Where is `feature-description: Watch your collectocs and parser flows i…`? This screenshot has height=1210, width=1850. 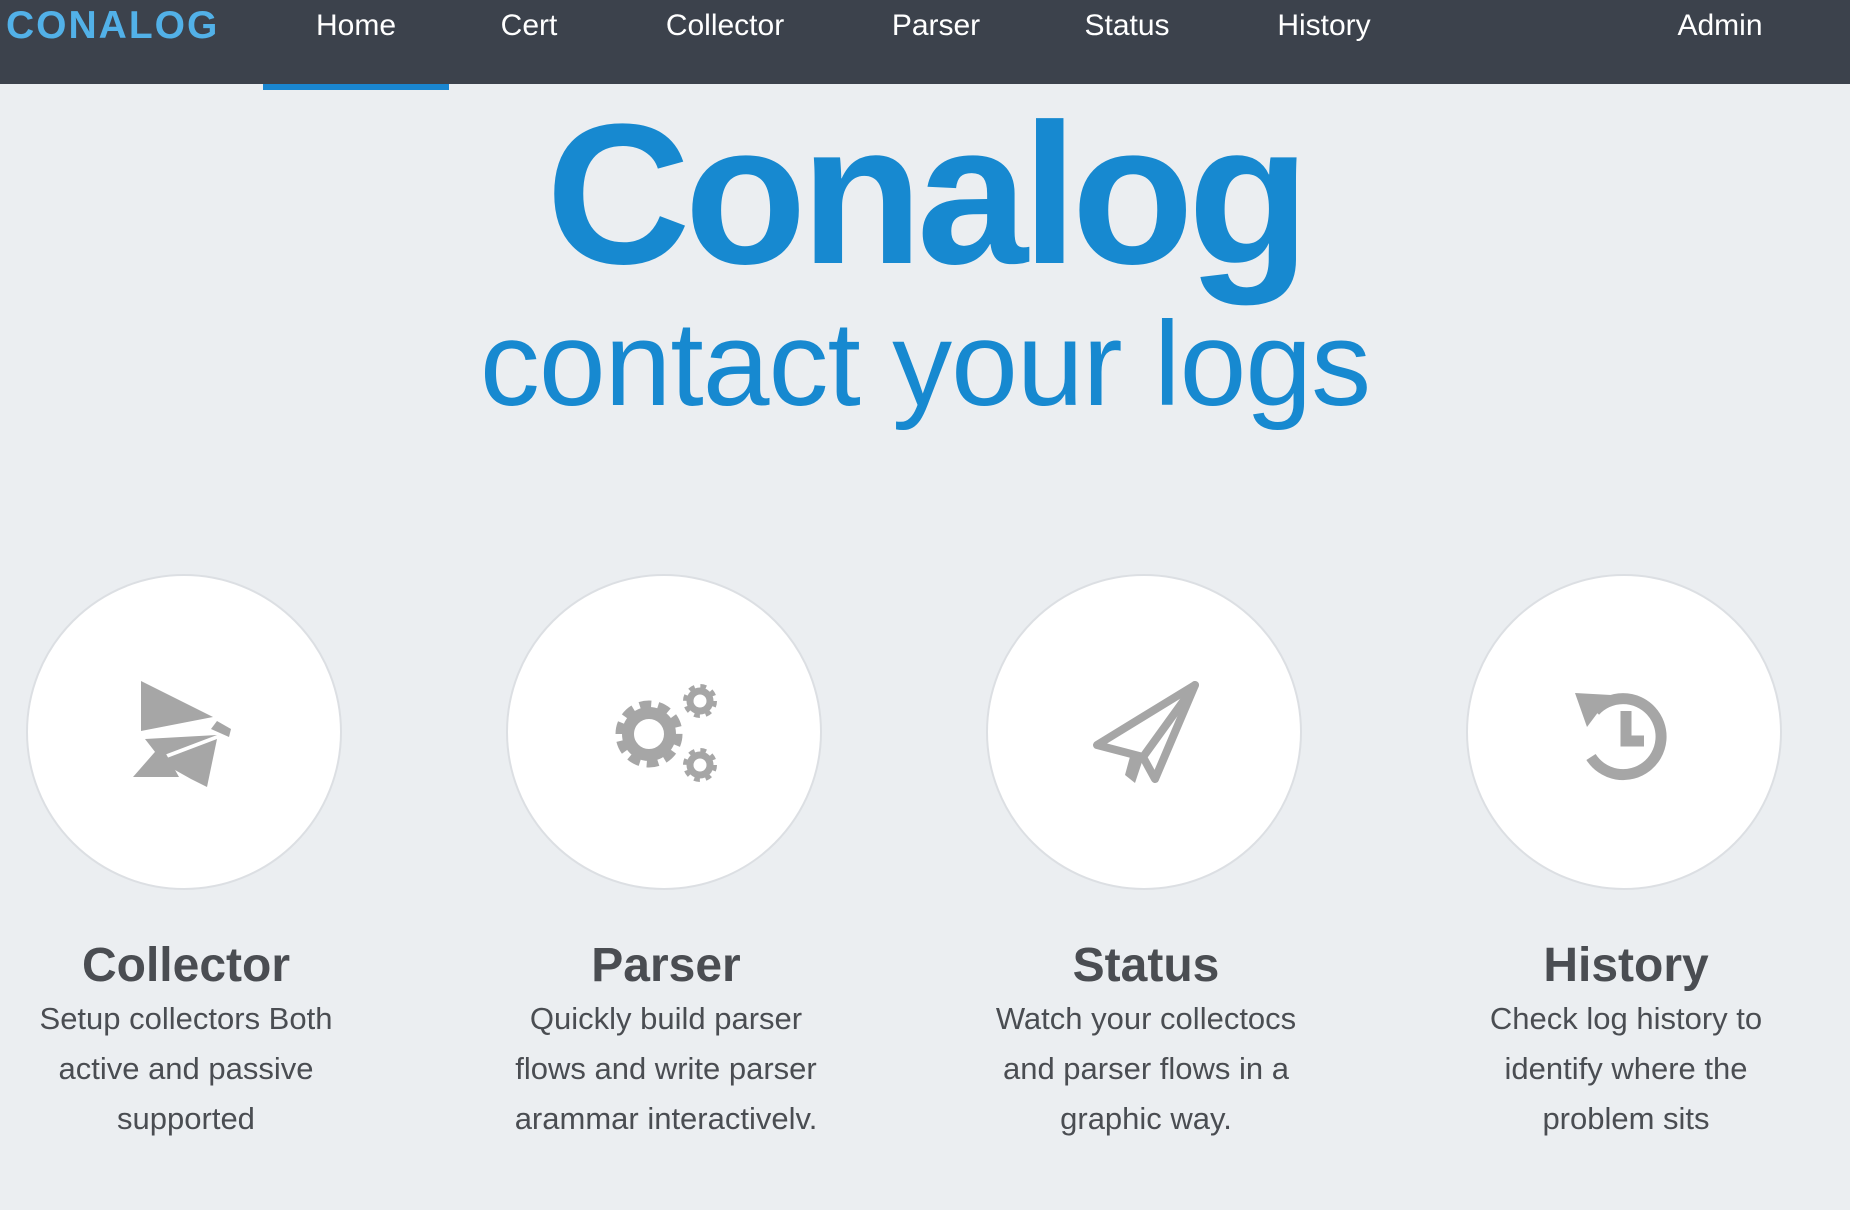
feature-description: Watch your collectocs and parser flows i… is located at coordinates (1146, 1068).